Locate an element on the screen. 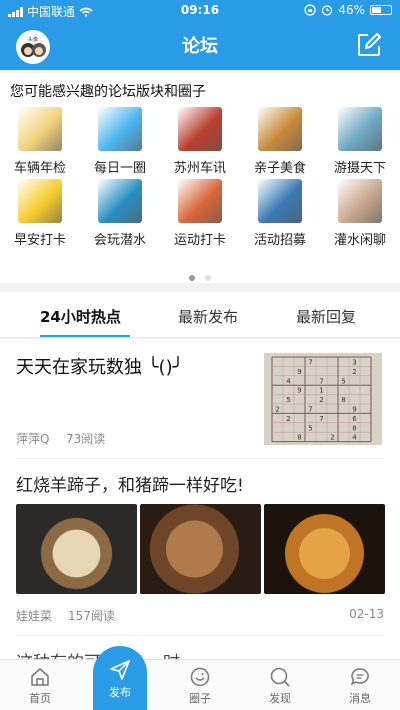 The width and height of the screenshot is (400, 710). tab-latest-post: 最新发布 is located at coordinates (208, 316).